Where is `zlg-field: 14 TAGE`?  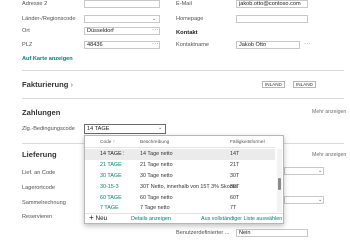
zlg-field: 14 TAGE is located at coordinates (125, 129).